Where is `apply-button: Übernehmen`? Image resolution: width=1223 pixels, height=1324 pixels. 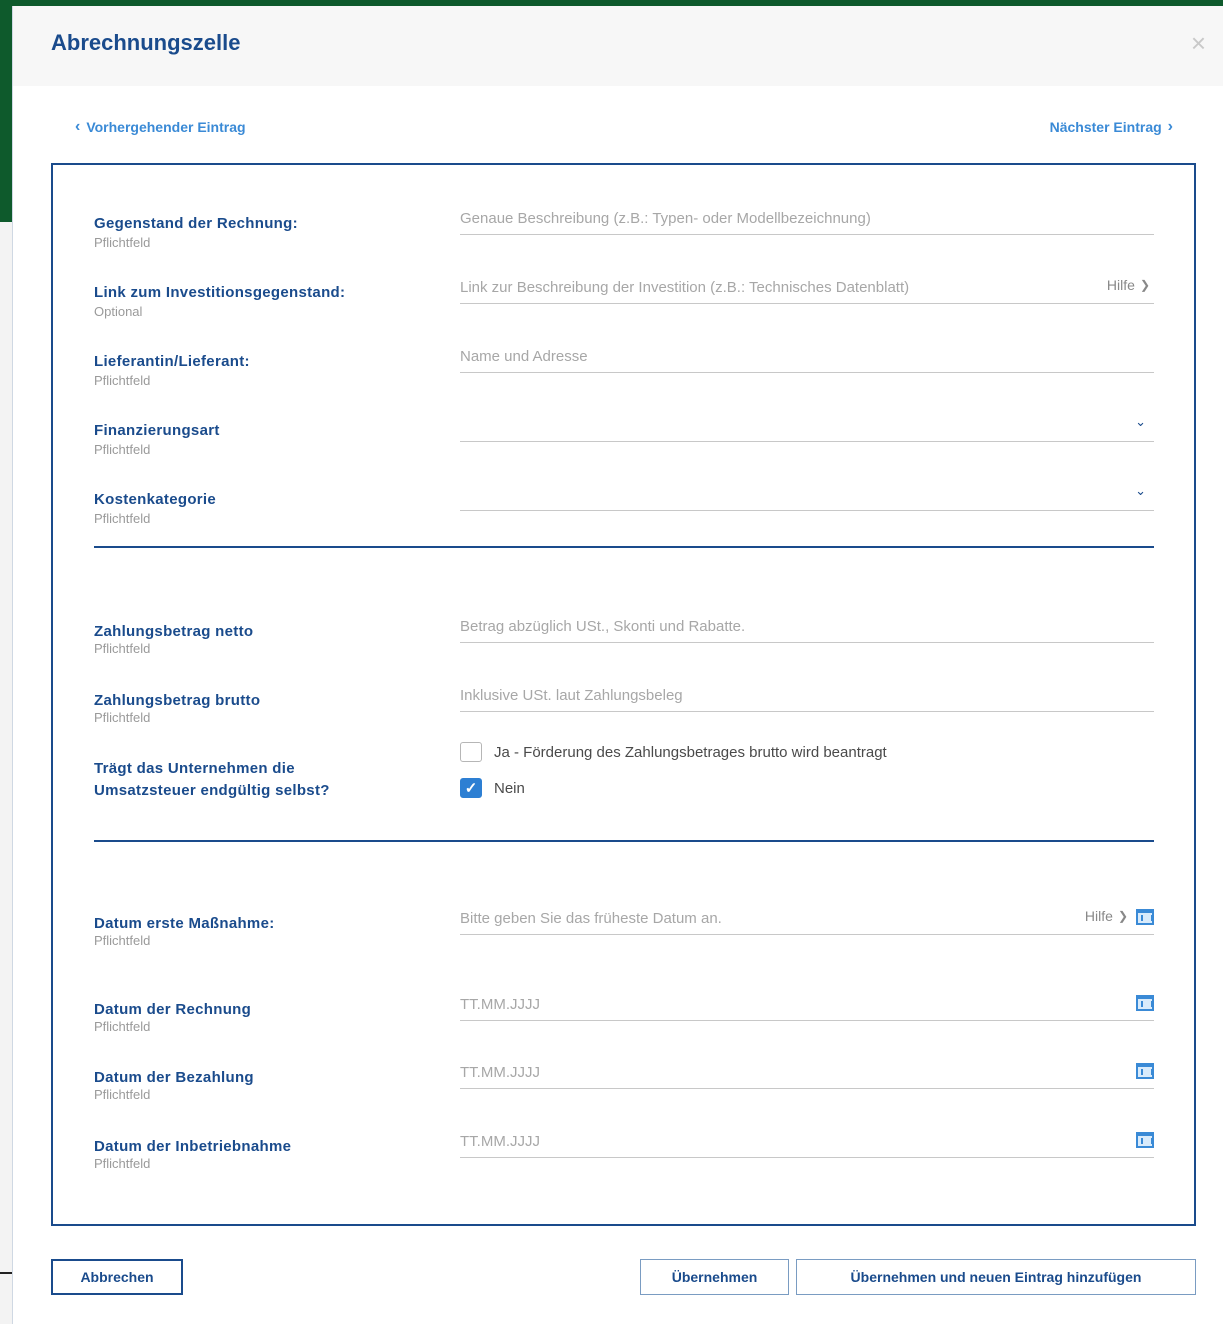 apply-button: Übernehmen is located at coordinates (714, 1277).